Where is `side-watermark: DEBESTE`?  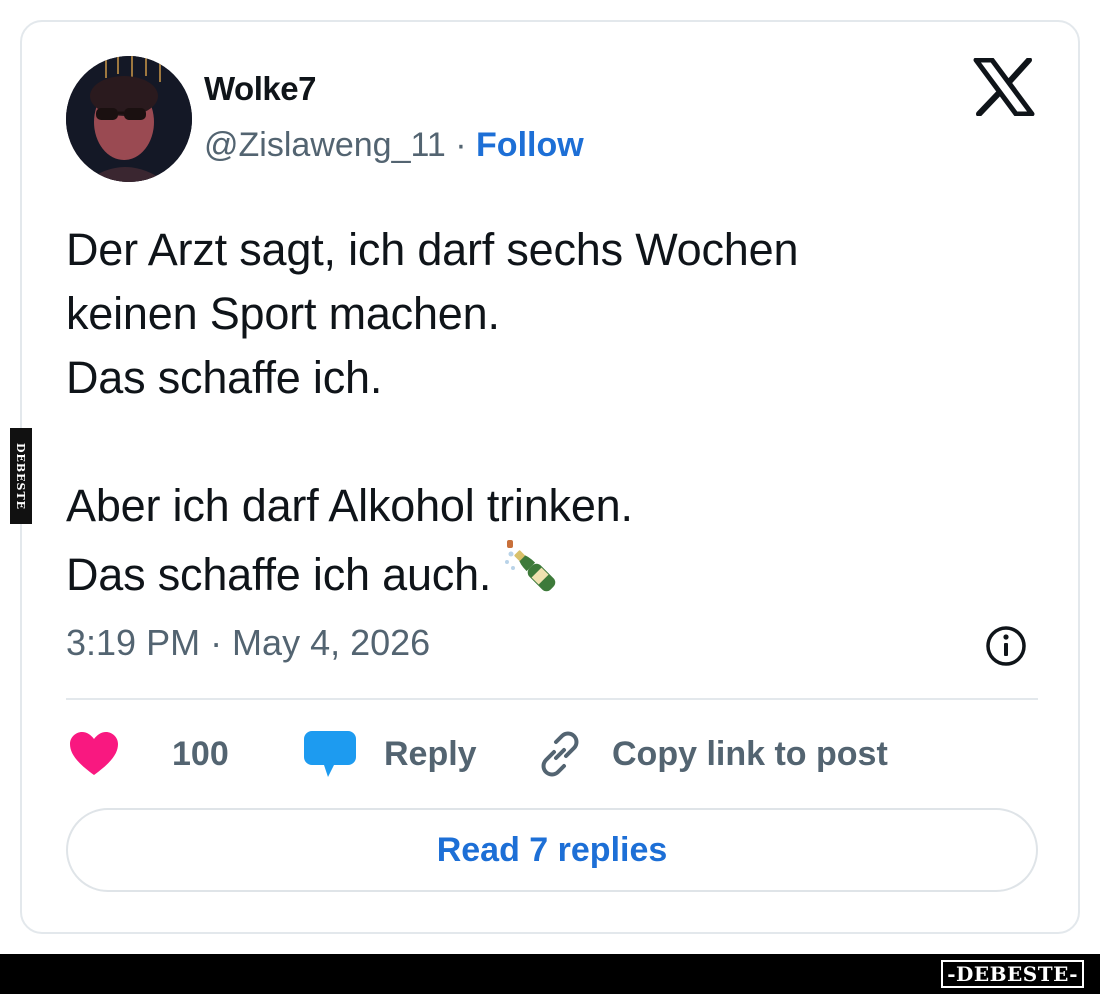
side-watermark: DEBESTE is located at coordinates (21, 476).